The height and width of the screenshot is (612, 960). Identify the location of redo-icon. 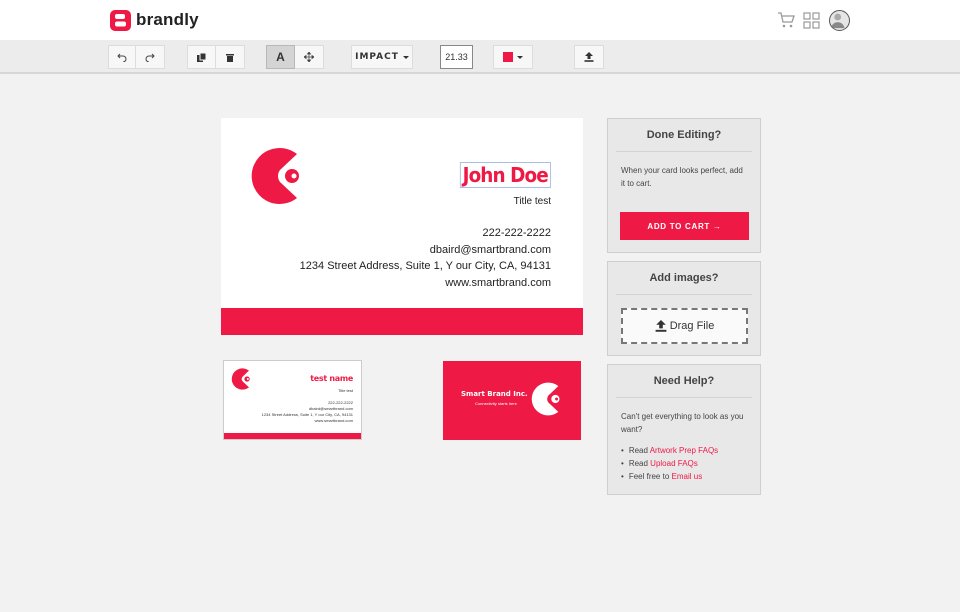
(150, 57).